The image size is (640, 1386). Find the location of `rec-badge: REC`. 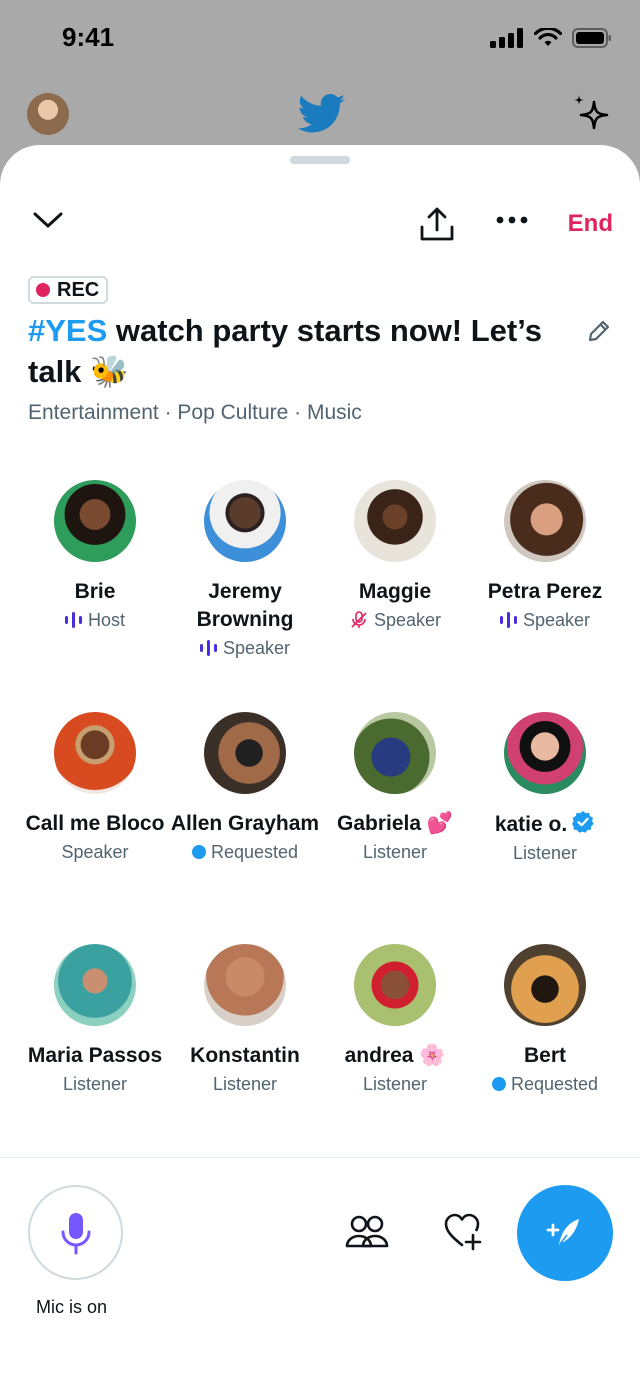

rec-badge: REC is located at coordinates (68, 290).